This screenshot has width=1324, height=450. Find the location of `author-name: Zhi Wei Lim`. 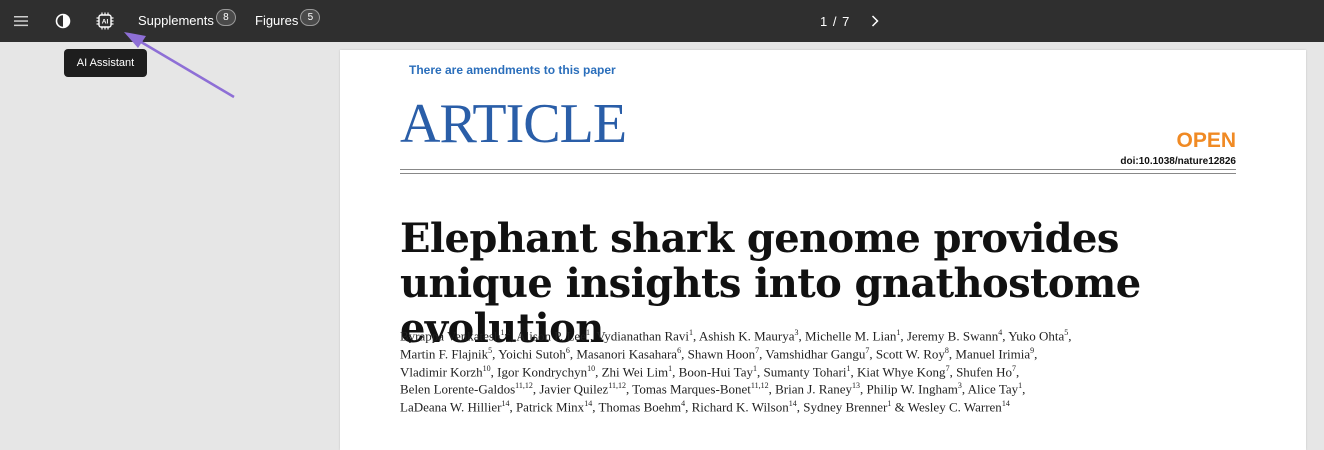

author-name: Zhi Wei Lim is located at coordinates (635, 371).